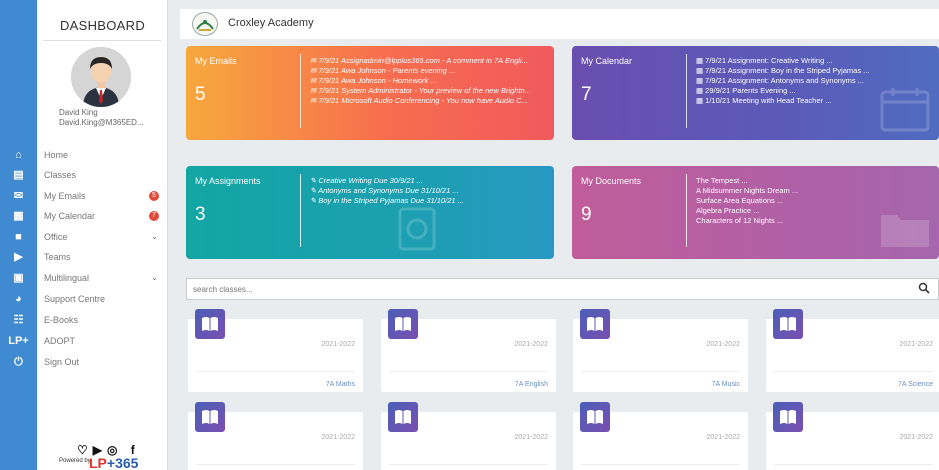 The width and height of the screenshot is (939, 470). What do you see at coordinates (18, 196) in the screenshot?
I see `email-icon: ✉` at bounding box center [18, 196].